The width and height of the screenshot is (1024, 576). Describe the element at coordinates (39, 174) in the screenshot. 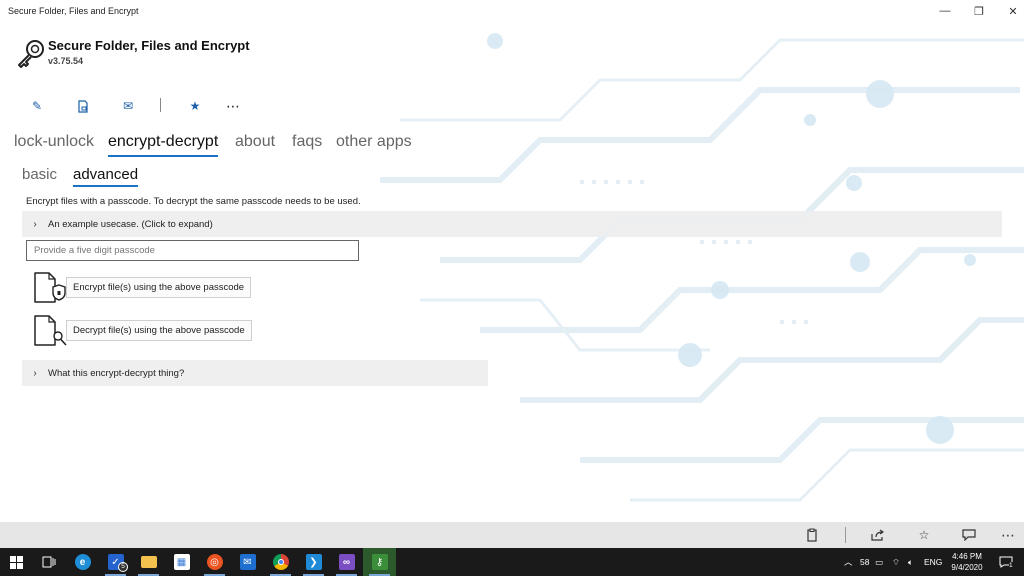

I see `subtab-basic: basic` at that location.